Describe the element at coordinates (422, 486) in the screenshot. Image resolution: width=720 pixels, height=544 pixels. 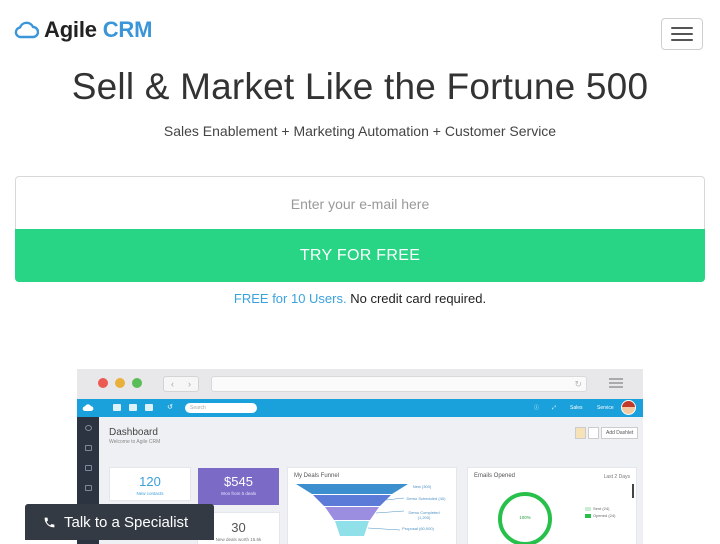
I see `funnel-stage-label: New (300)` at that location.